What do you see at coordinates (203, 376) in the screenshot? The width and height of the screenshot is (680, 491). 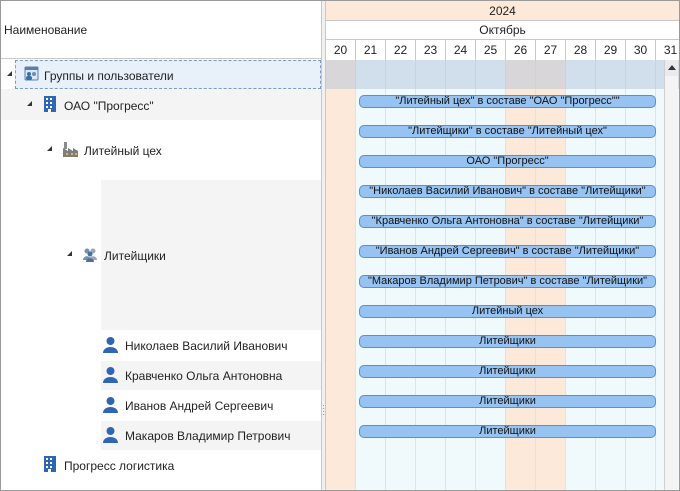 I see `tree-node-person-2: Кравченко Ольга Антоновна` at bounding box center [203, 376].